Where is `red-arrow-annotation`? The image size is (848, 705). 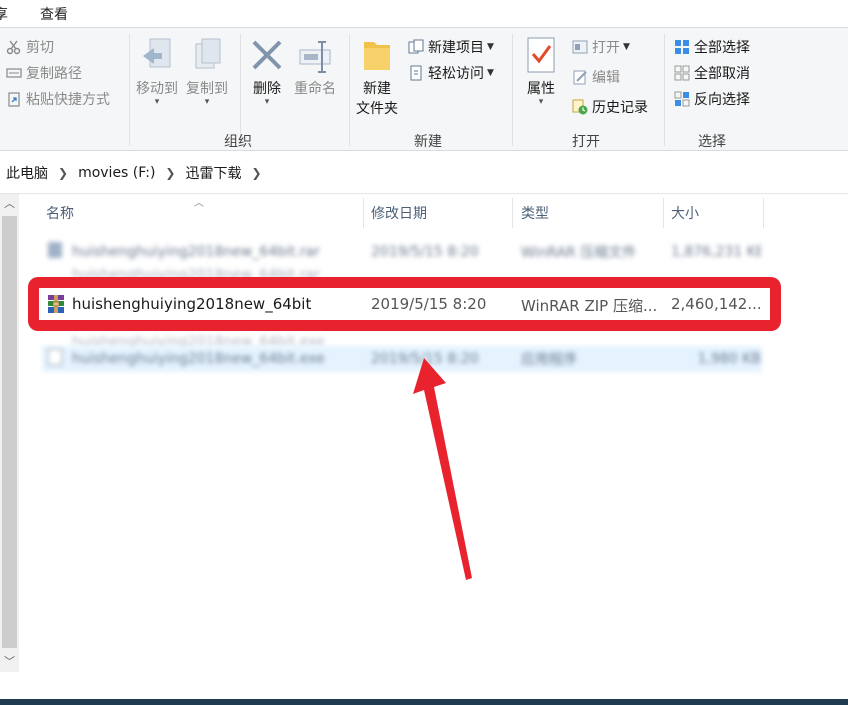 red-arrow-annotation is located at coordinates (442, 469).